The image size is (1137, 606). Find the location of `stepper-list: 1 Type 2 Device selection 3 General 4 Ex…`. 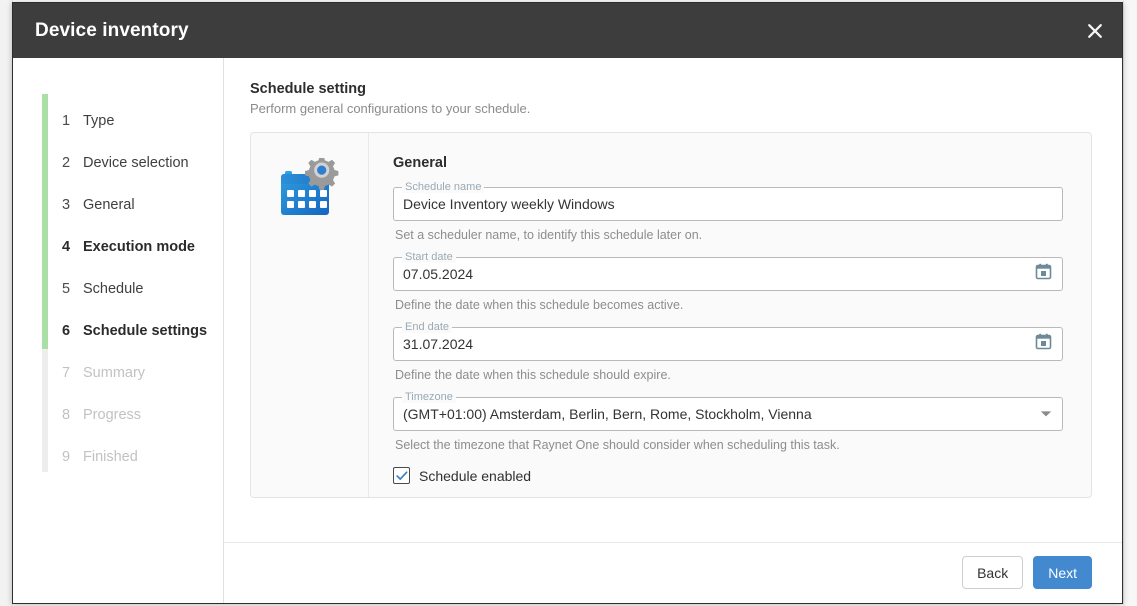

stepper-list: 1 Type 2 Device selection 3 General 4 Ex… is located at coordinates (118, 289).